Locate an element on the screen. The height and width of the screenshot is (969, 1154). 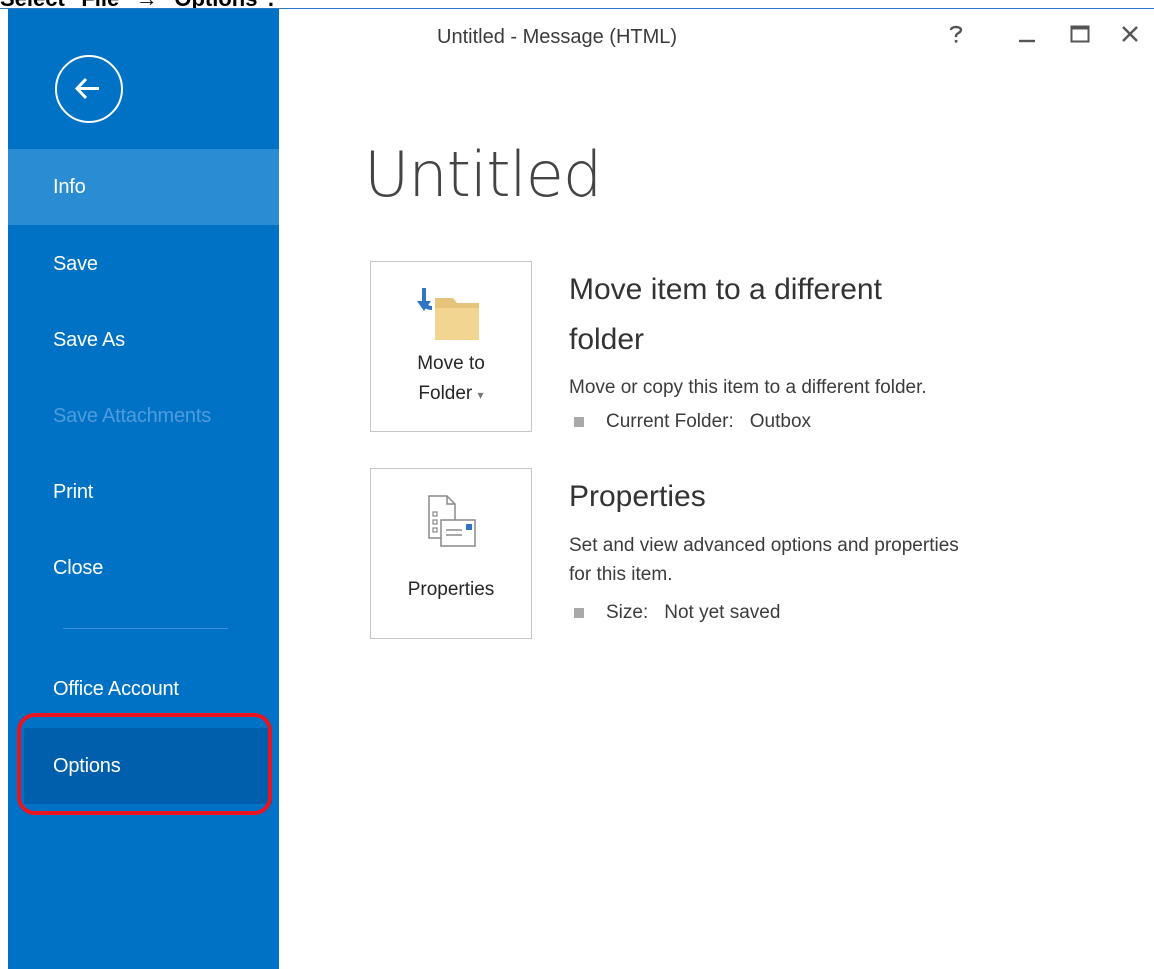
close-button is located at coordinates (1130, 34).